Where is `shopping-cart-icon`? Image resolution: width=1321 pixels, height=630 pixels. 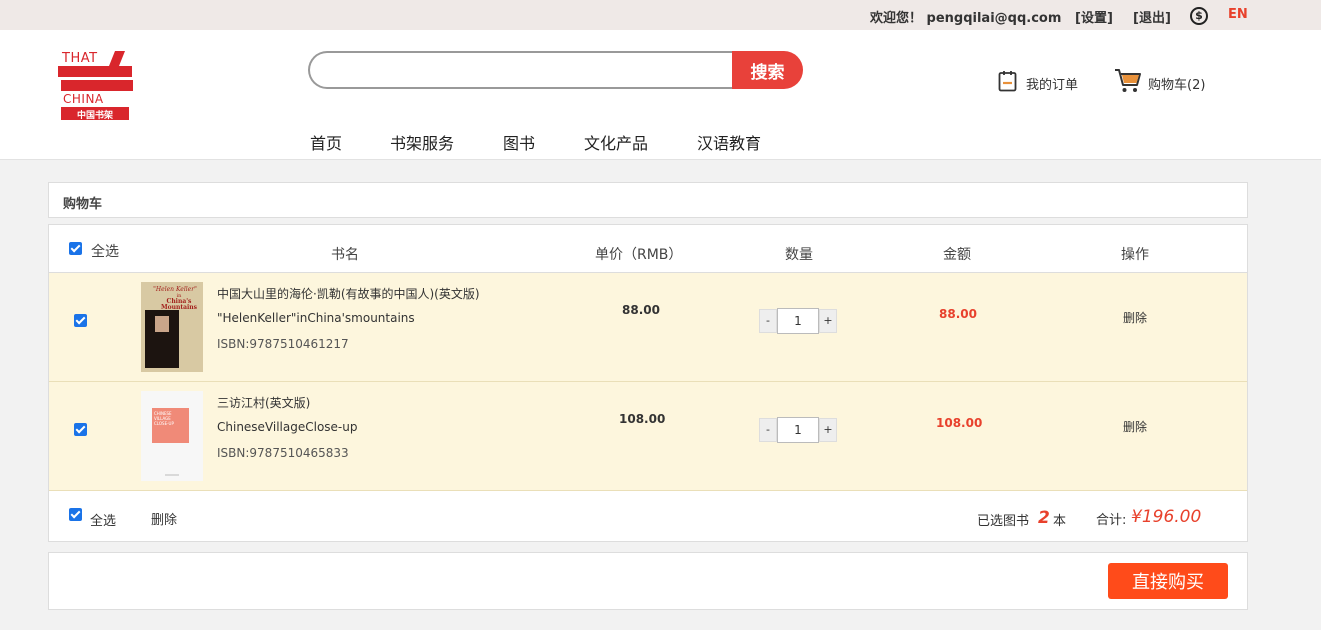
shopping-cart-icon is located at coordinates (1128, 80).